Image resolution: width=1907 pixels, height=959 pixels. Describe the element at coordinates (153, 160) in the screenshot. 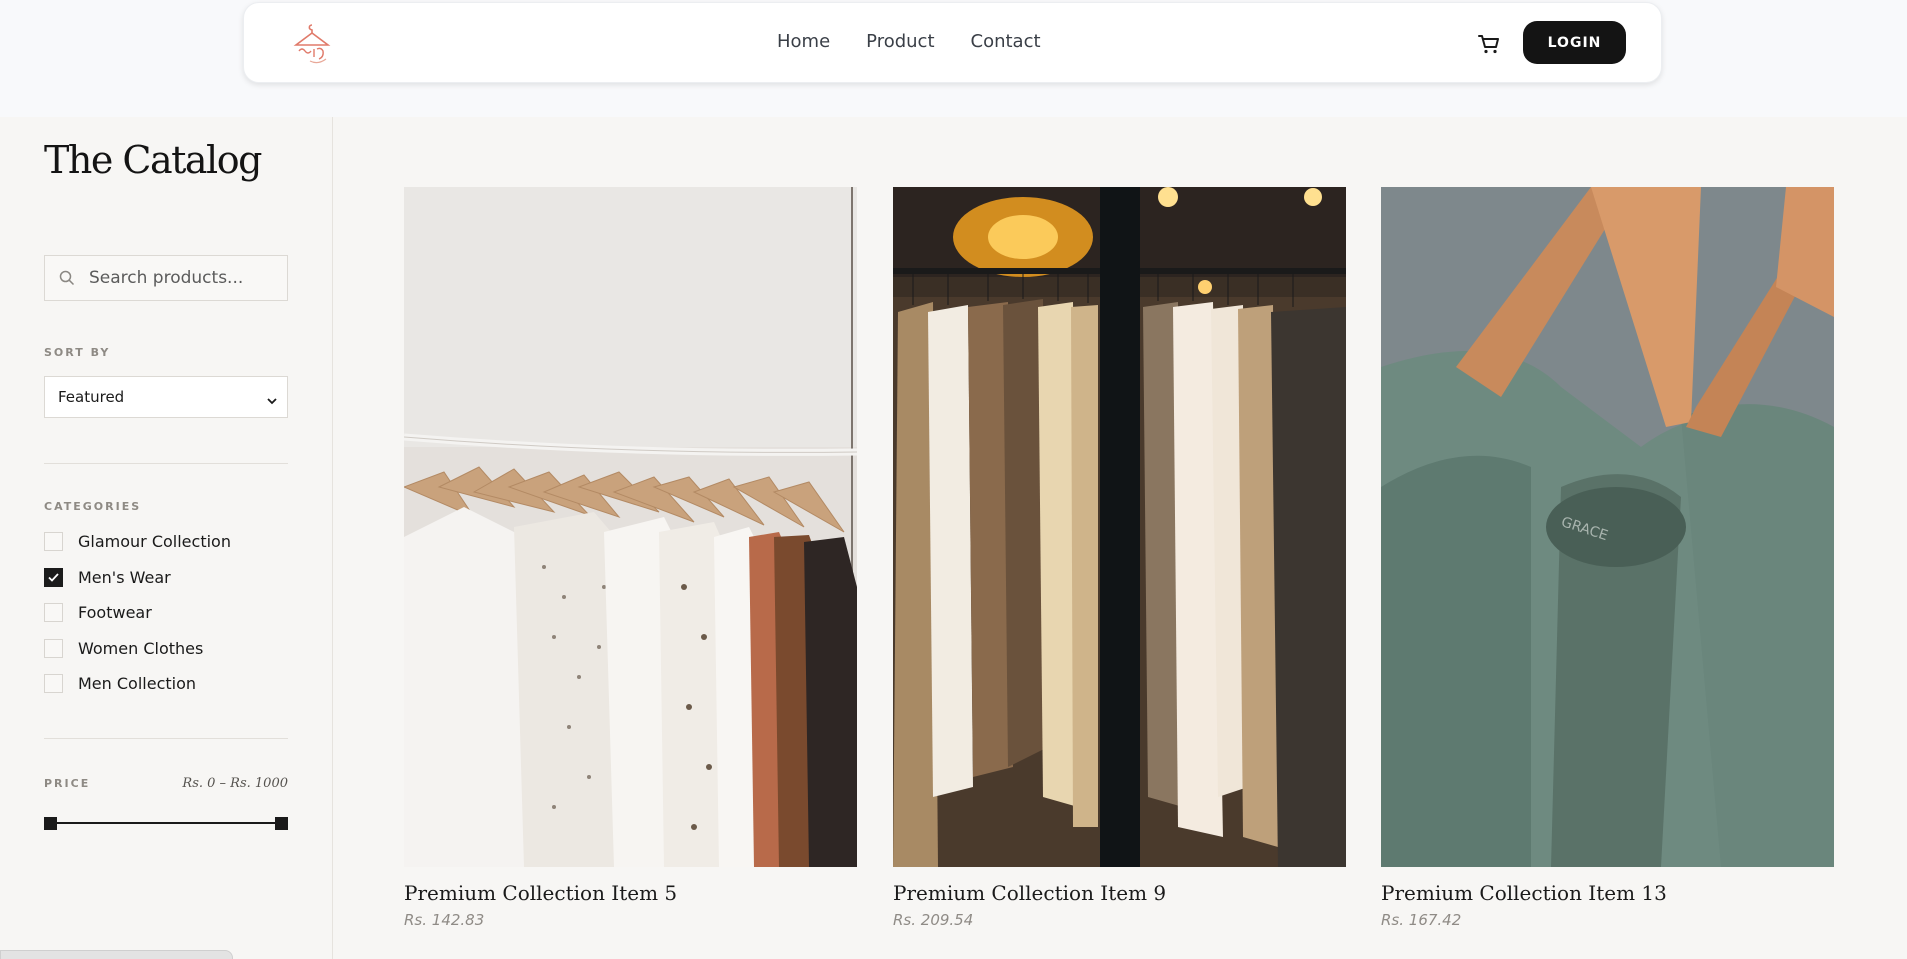

I see `page-title: The Catalog` at that location.